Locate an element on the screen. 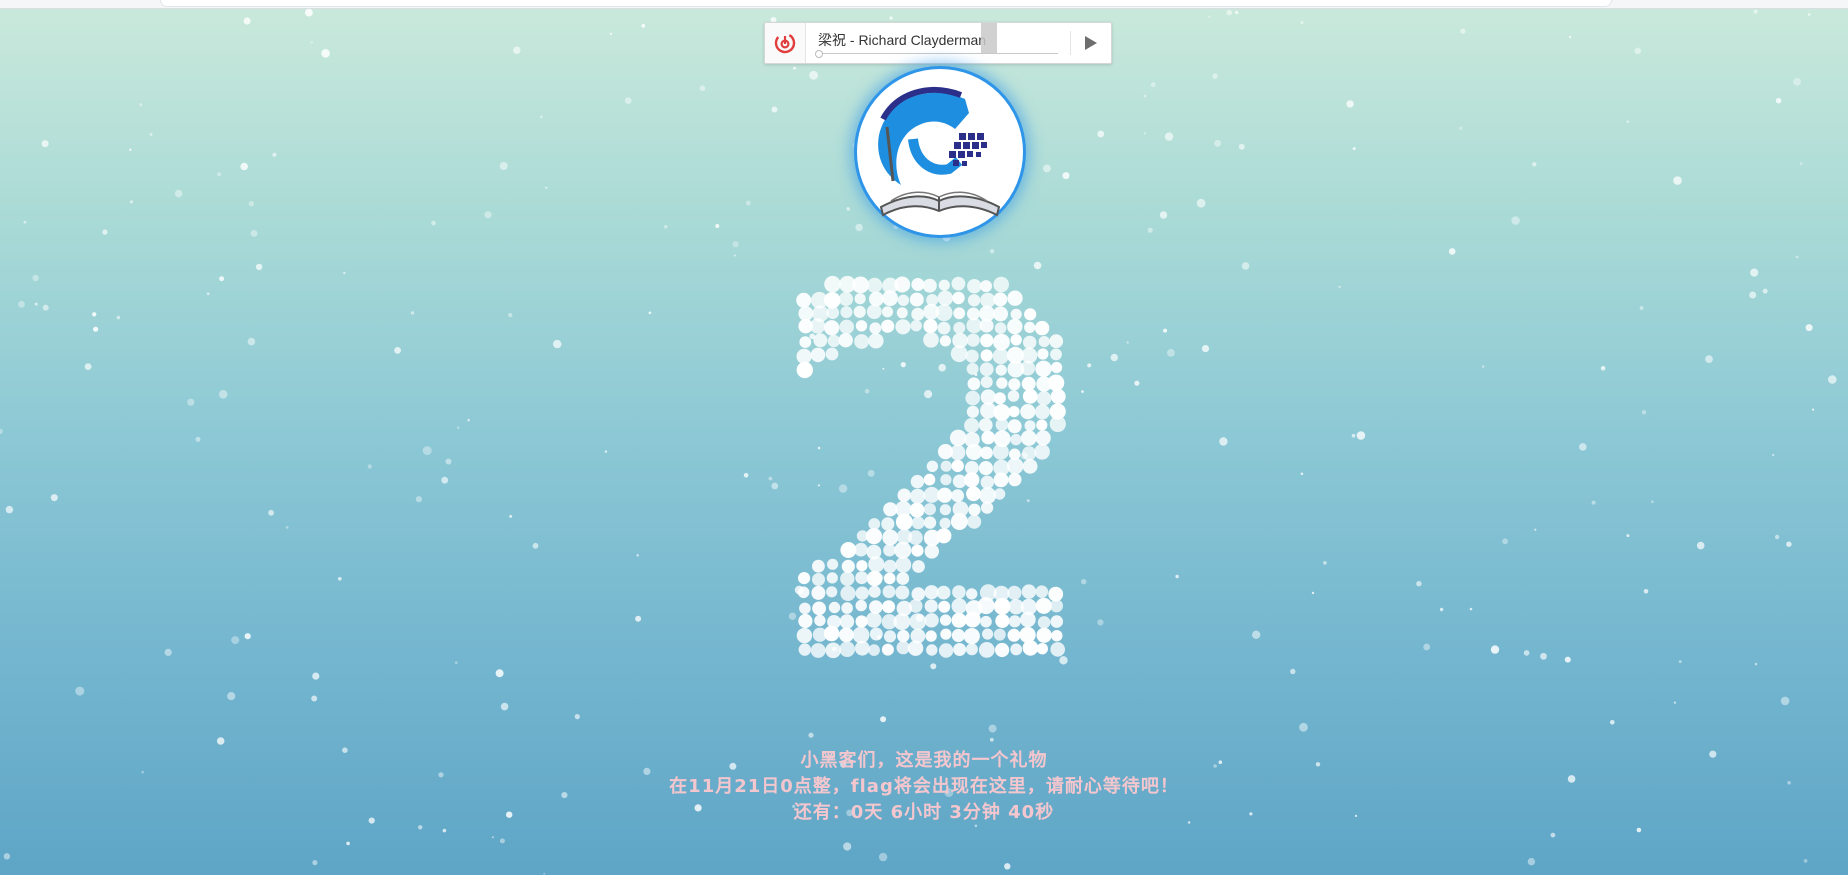  countdown-text: 还有：0天 6小时 3分钟 40秒 is located at coordinates (924, 812).